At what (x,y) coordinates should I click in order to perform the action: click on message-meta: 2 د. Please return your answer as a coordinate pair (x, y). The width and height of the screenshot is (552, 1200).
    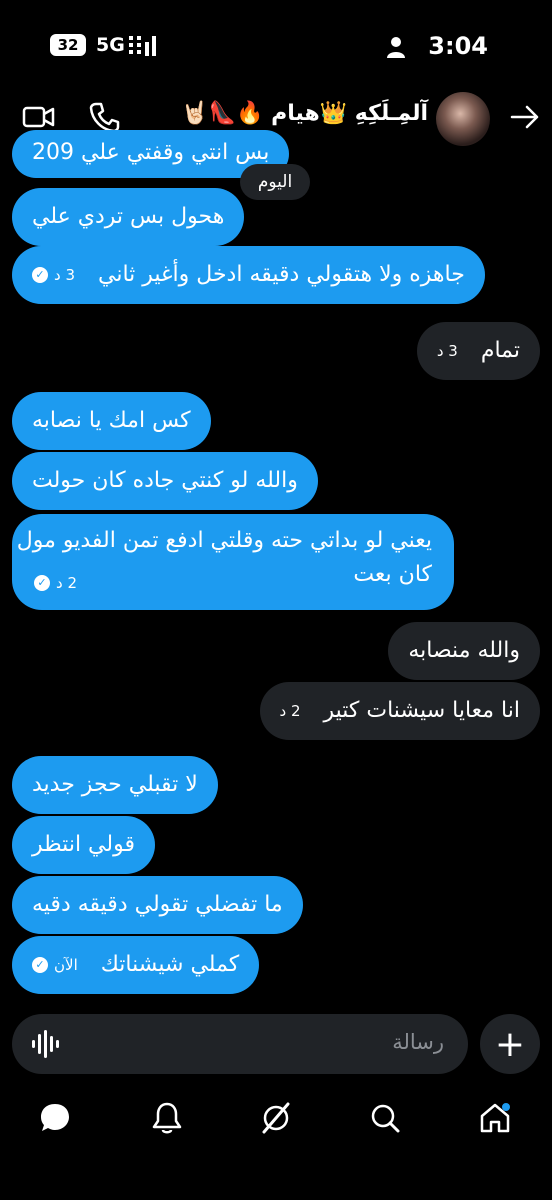
    Looking at the image, I should click on (290, 711).